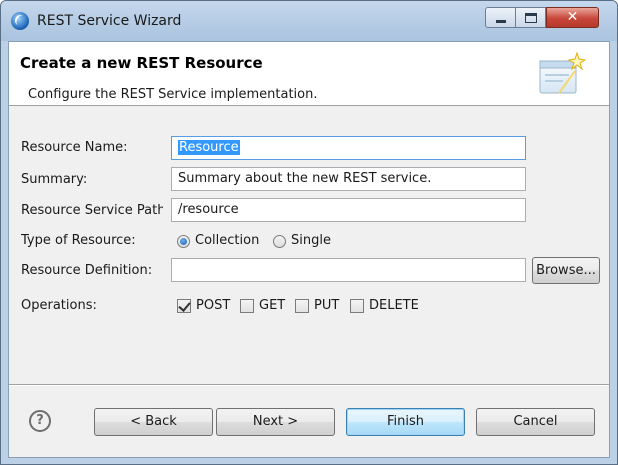  What do you see at coordinates (394, 305) in the screenshot?
I see `delete-label: DELETE` at bounding box center [394, 305].